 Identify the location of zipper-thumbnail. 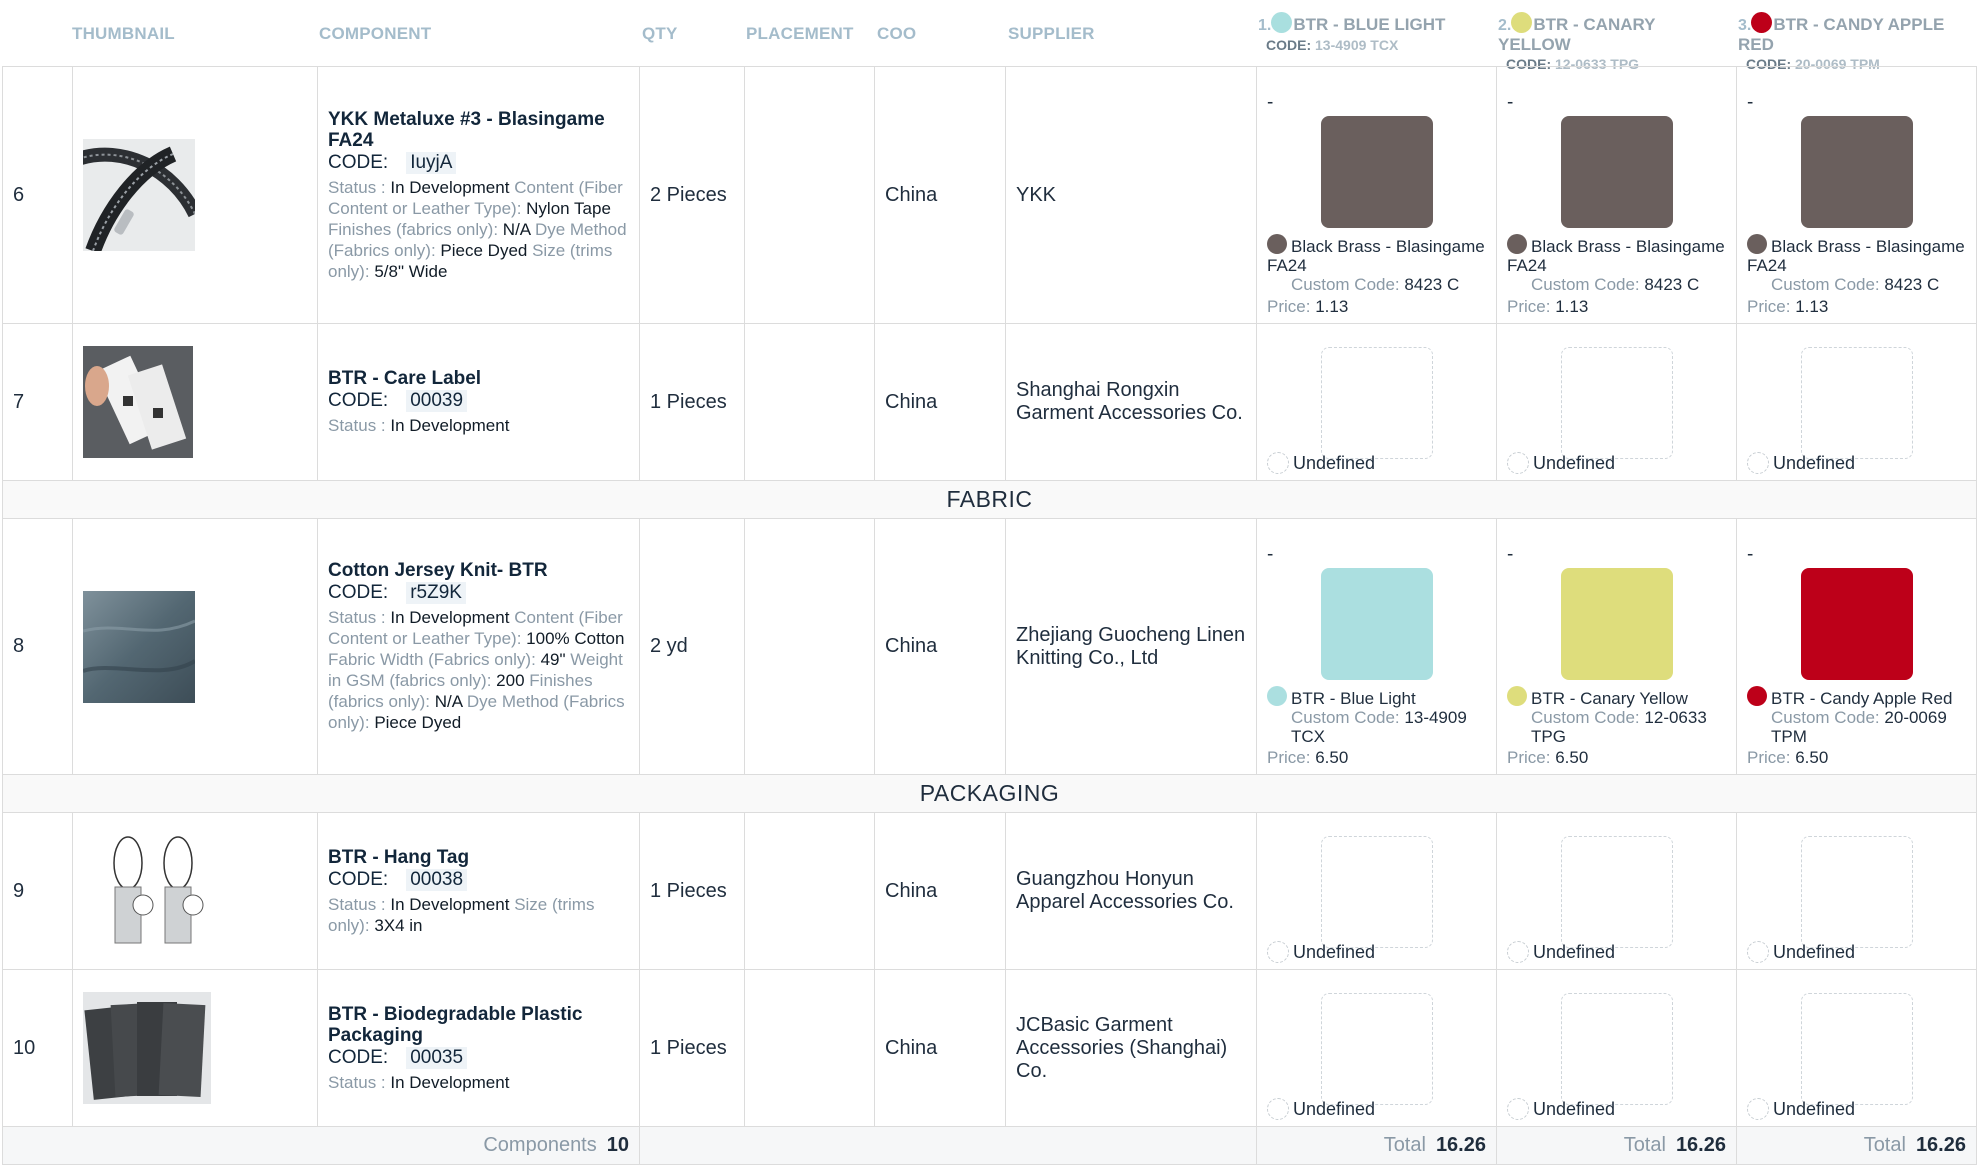
(139, 195).